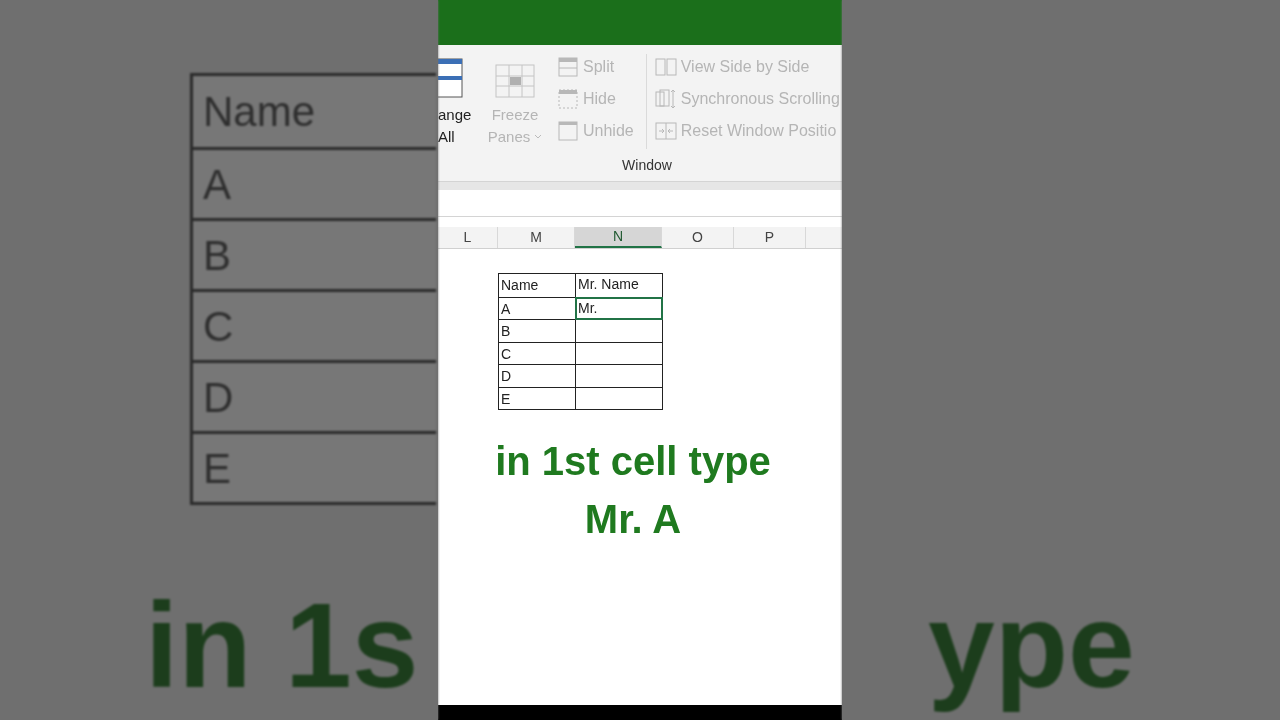 The height and width of the screenshot is (720, 1280). Describe the element at coordinates (770, 237) in the screenshot. I see `column-header: P` at that location.